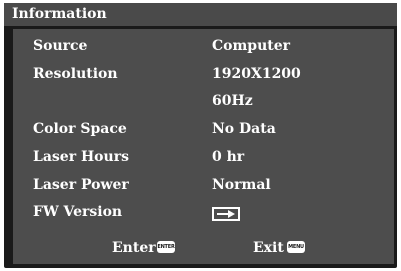 The width and height of the screenshot is (401, 271). What do you see at coordinates (244, 129) in the screenshot?
I see `color-space-value: No Data` at bounding box center [244, 129].